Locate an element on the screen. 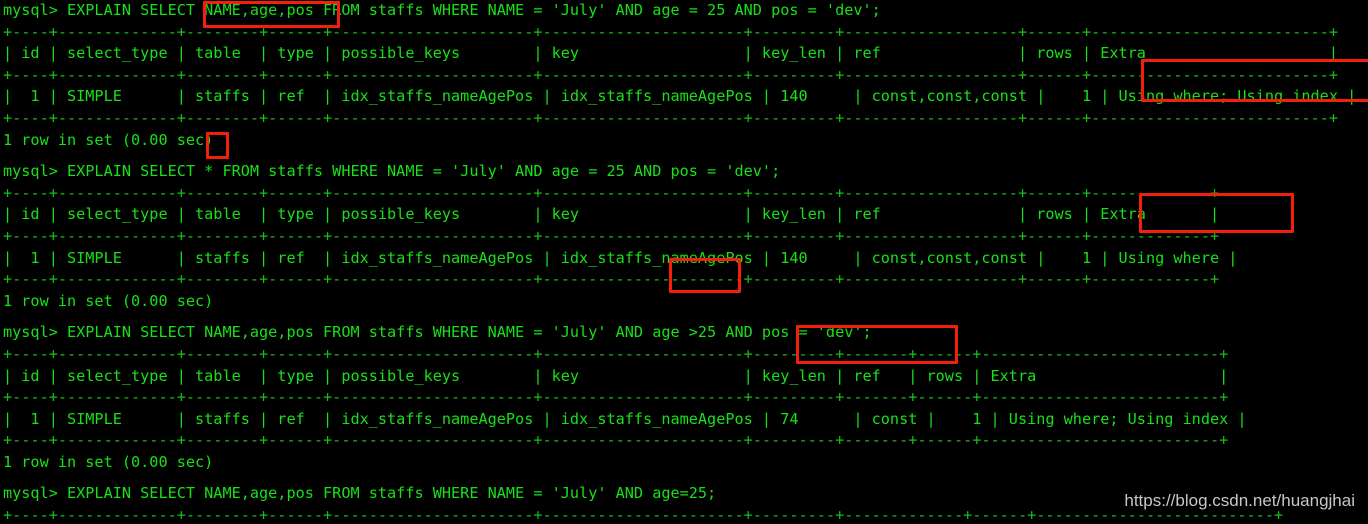 The height and width of the screenshot is (524, 1368). watermark-url: https://blog.csdn.net/huangjhai is located at coordinates (1239, 500).